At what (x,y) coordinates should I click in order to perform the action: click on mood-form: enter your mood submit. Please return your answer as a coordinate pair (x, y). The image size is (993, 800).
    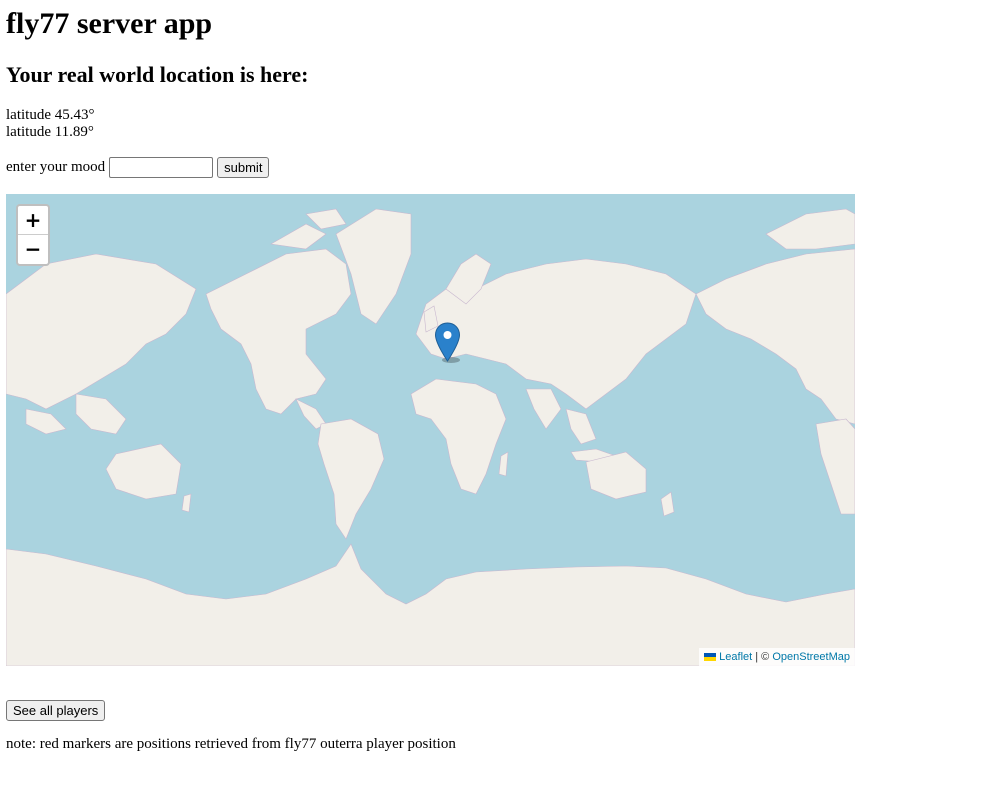
    Looking at the image, I should click on (138, 167).